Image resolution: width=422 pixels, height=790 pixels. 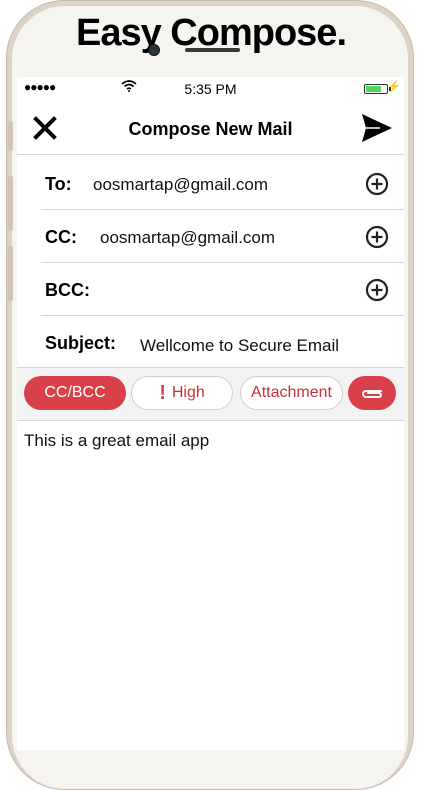 I want to click on battery-icon, so click(x=376, y=89).